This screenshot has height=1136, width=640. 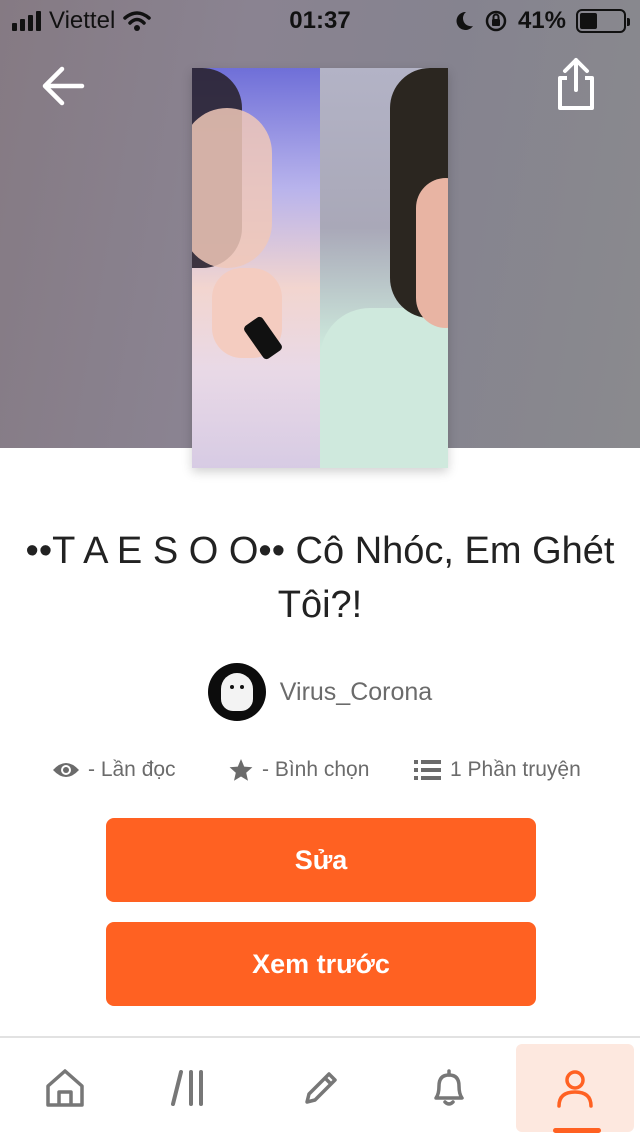 What do you see at coordinates (577, 1130) in the screenshot?
I see `active-tab-indicator` at bounding box center [577, 1130].